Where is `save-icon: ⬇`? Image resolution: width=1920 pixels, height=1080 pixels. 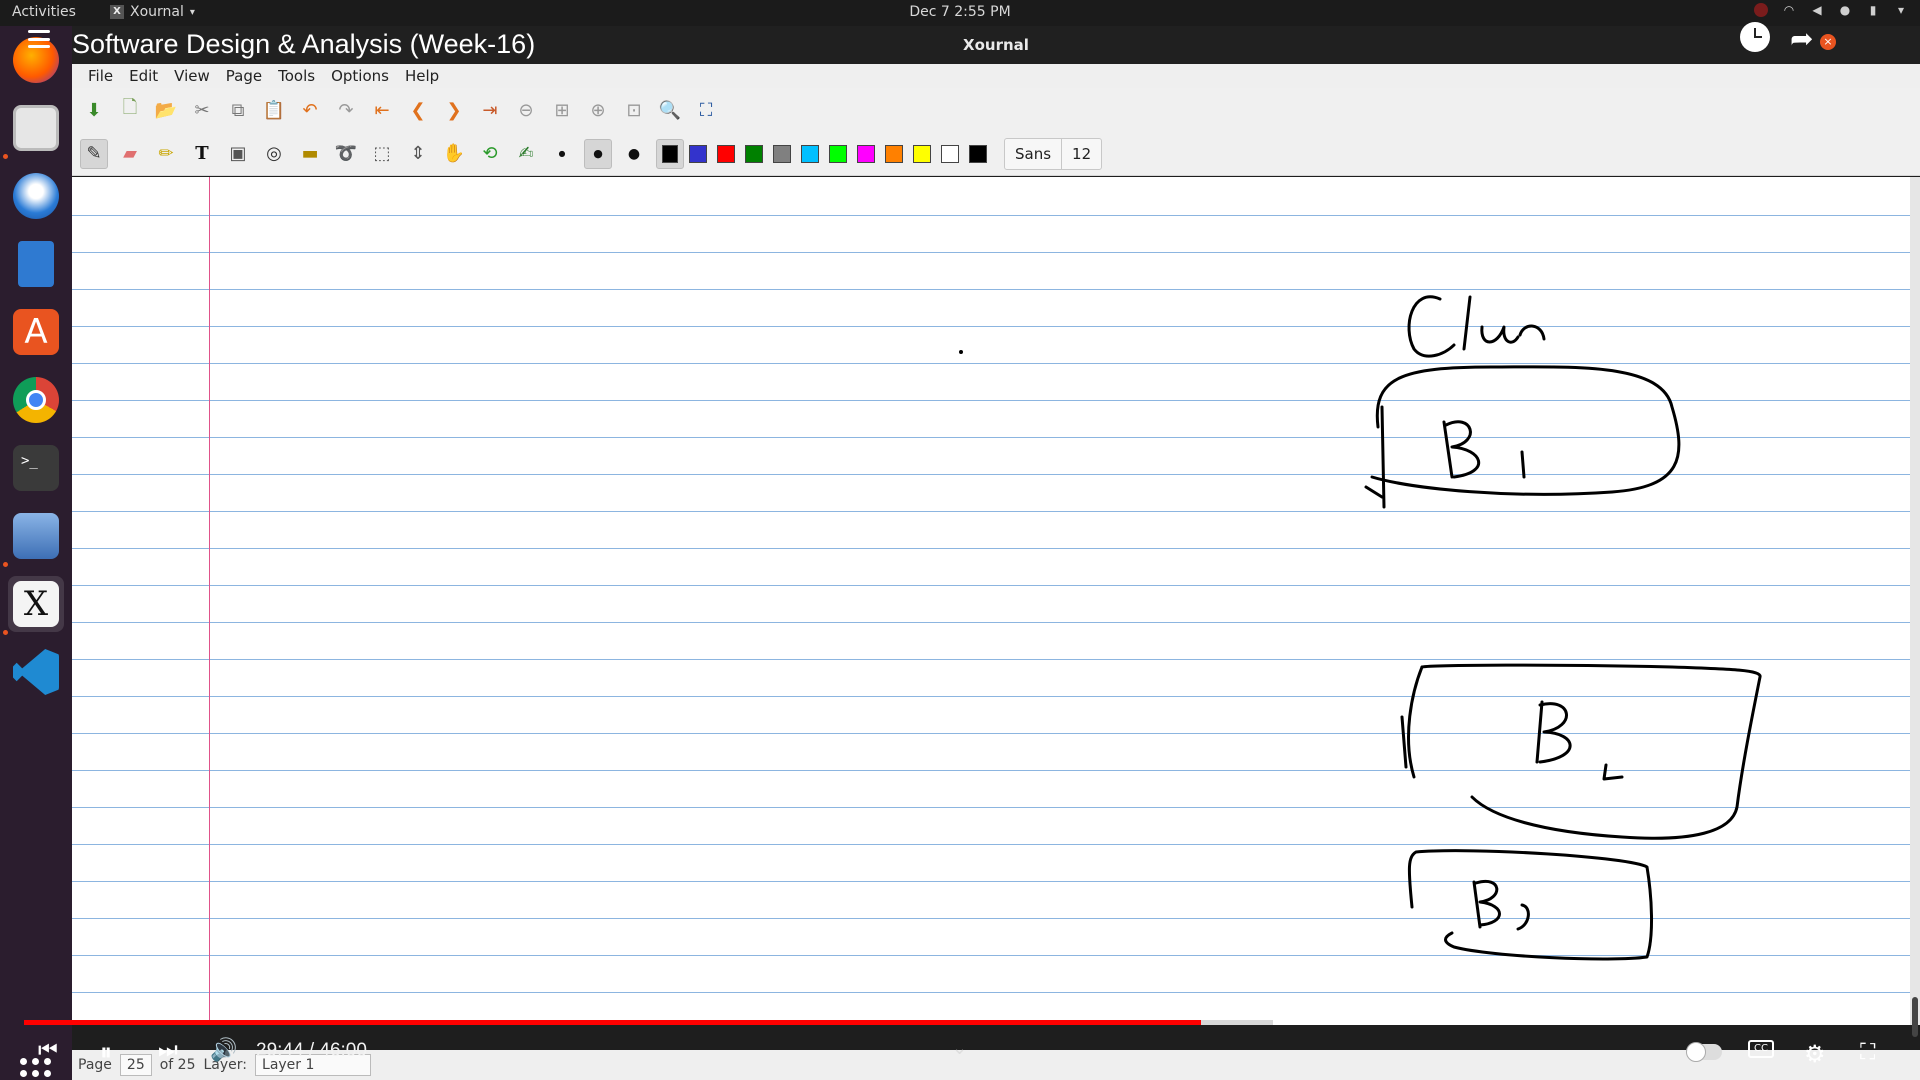
save-icon: ⬇ is located at coordinates (94, 110).